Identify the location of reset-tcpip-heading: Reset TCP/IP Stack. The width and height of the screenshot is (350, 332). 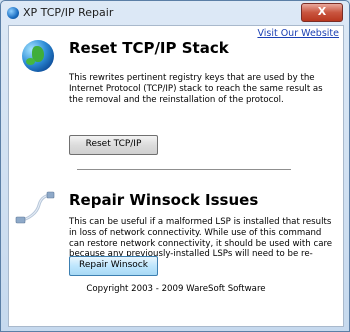
(149, 48).